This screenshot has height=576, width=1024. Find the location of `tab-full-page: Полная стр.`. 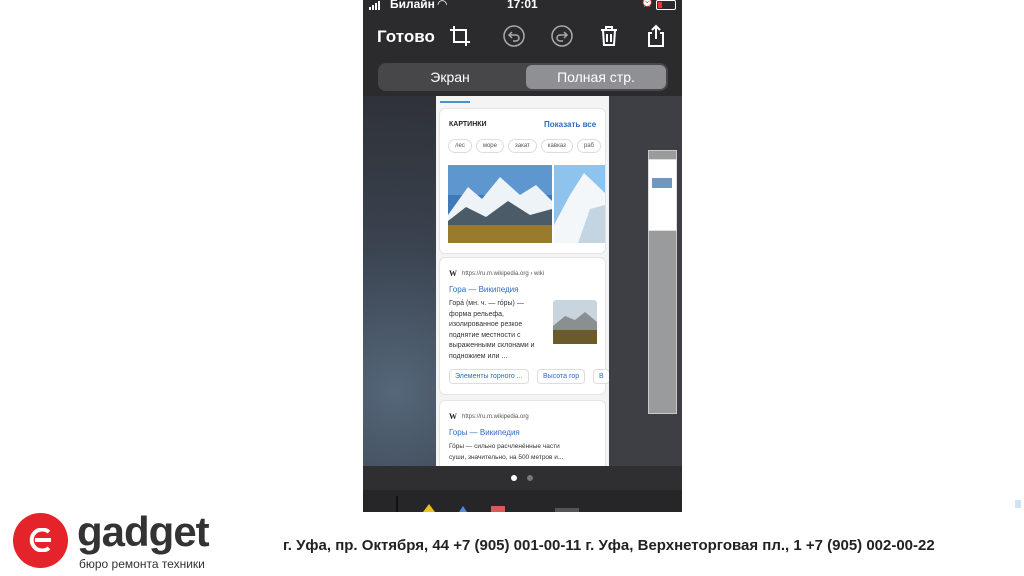

tab-full-page: Полная стр. is located at coordinates (596, 77).